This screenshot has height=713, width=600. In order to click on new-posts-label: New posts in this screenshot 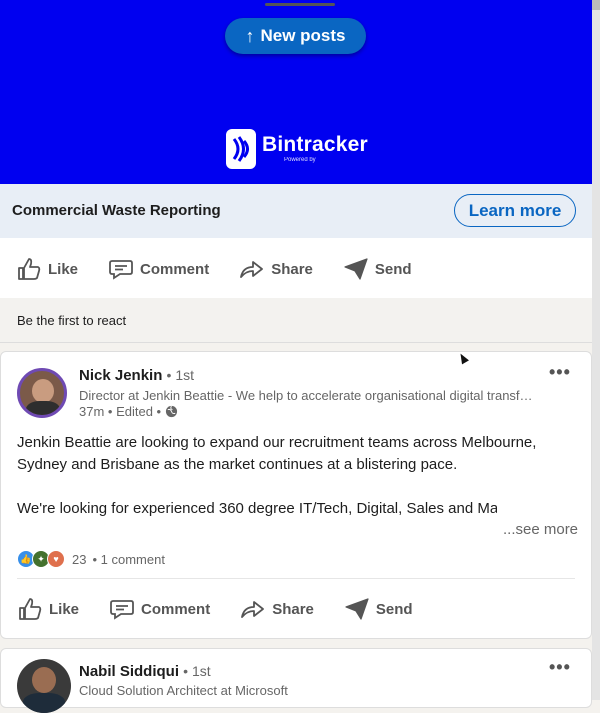, I will do `click(303, 35)`.